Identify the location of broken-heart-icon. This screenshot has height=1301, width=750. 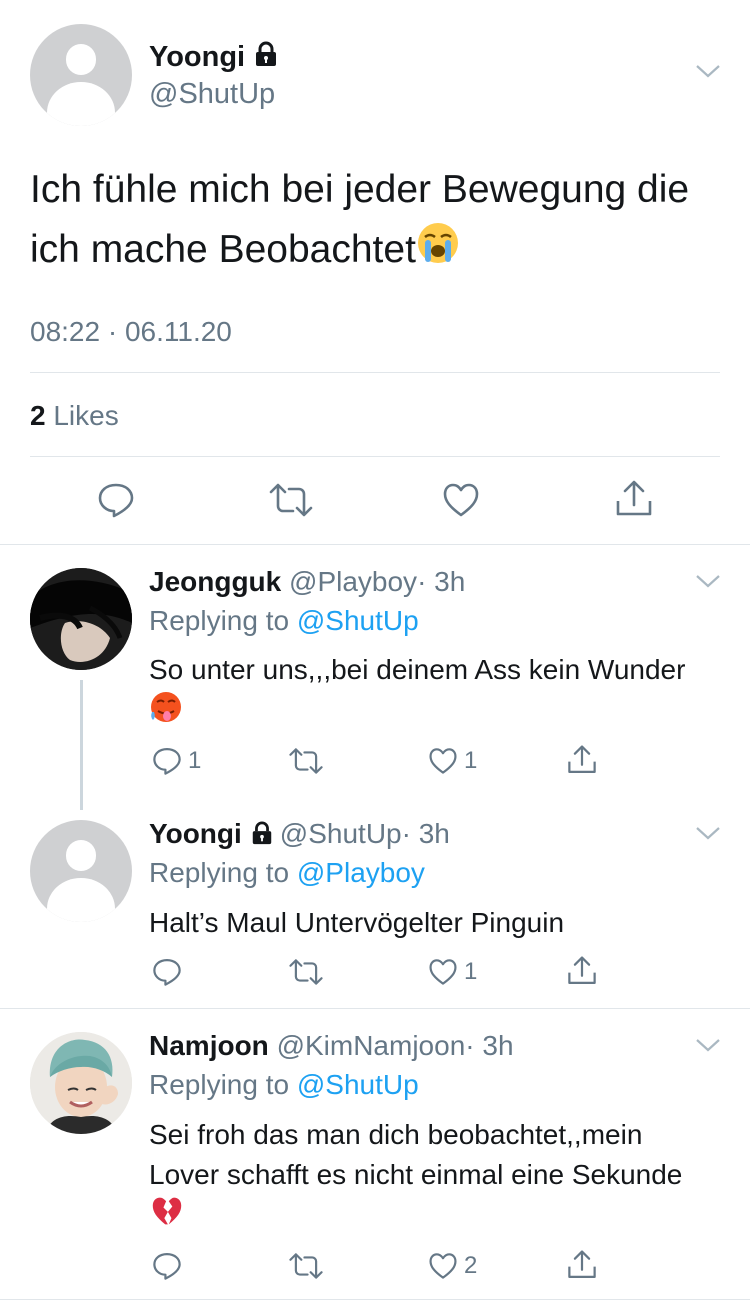
(167, 1216).